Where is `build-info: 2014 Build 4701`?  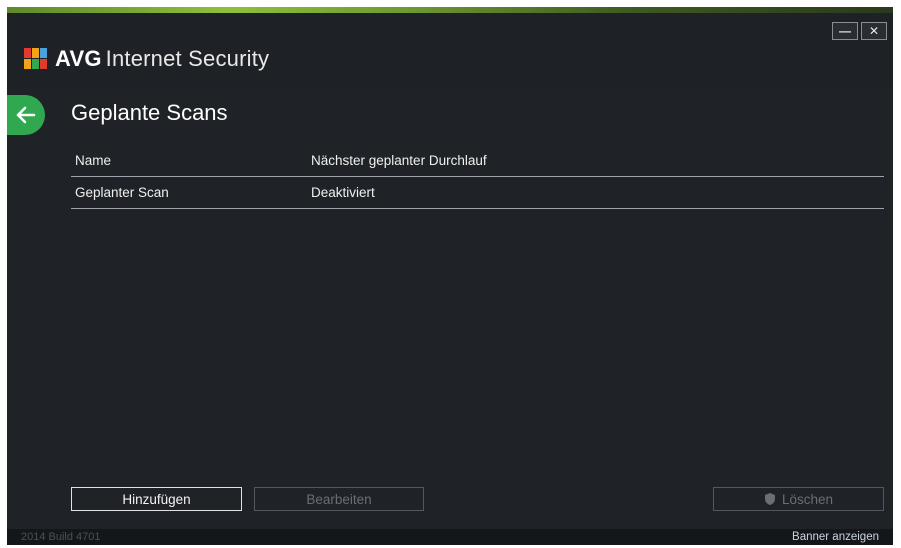 build-info: 2014 Build 4701 is located at coordinates (61, 537).